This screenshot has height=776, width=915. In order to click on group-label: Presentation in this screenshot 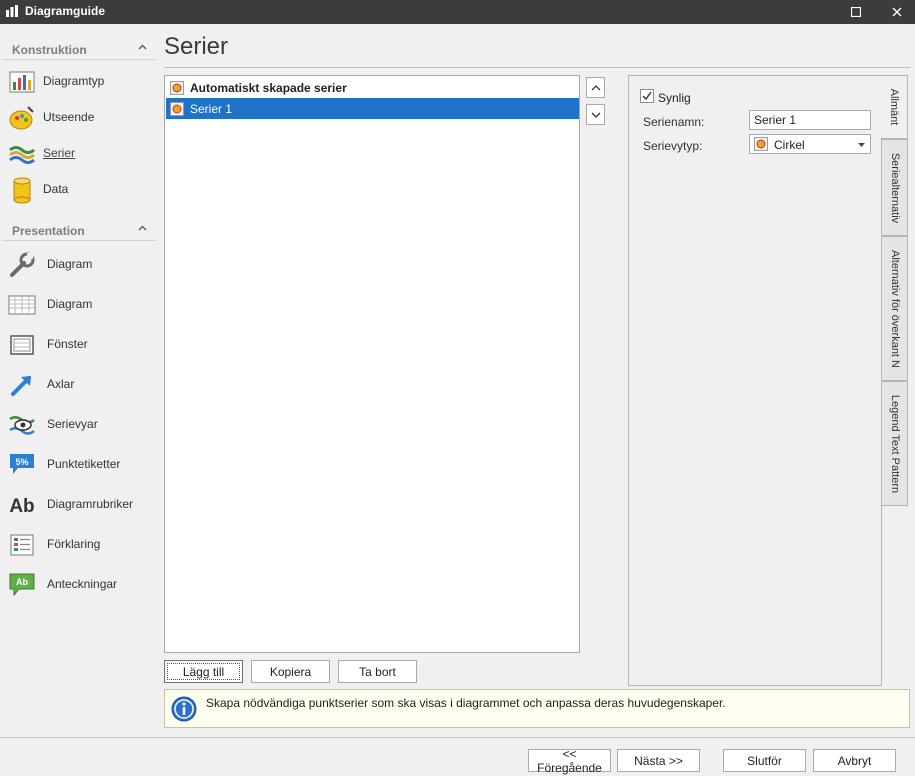, I will do `click(48, 231)`.